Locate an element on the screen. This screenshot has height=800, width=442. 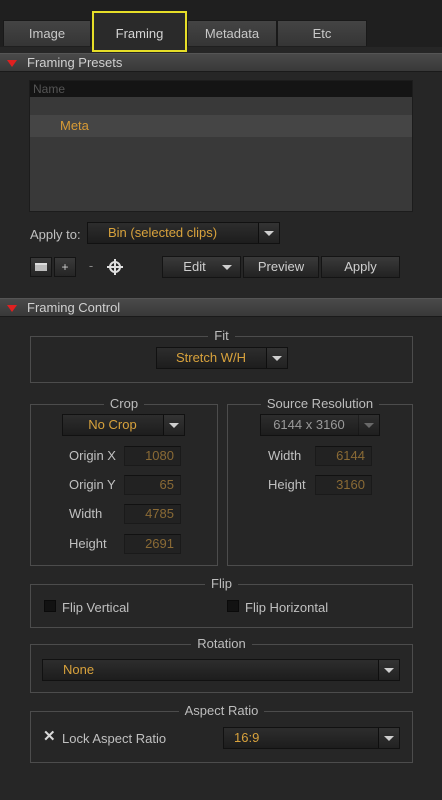
framing-presets-title: Framing Presets is located at coordinates (75, 62).